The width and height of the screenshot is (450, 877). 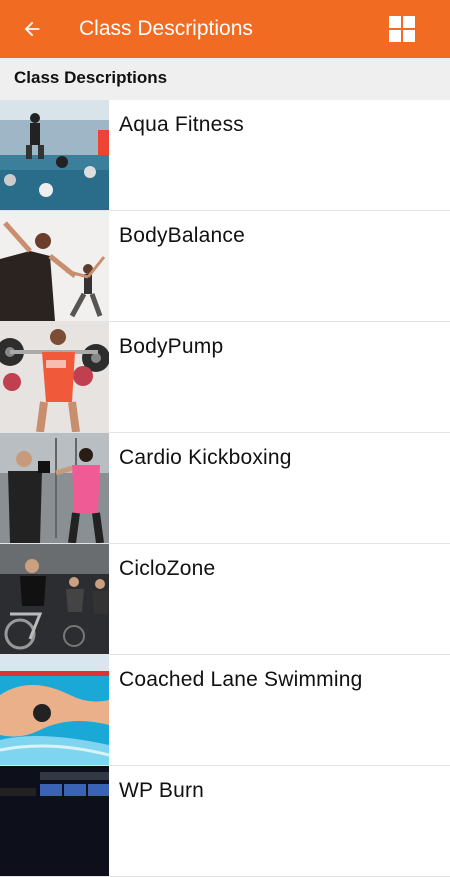 I want to click on app-bar: Class Descriptions, so click(x=225, y=29).